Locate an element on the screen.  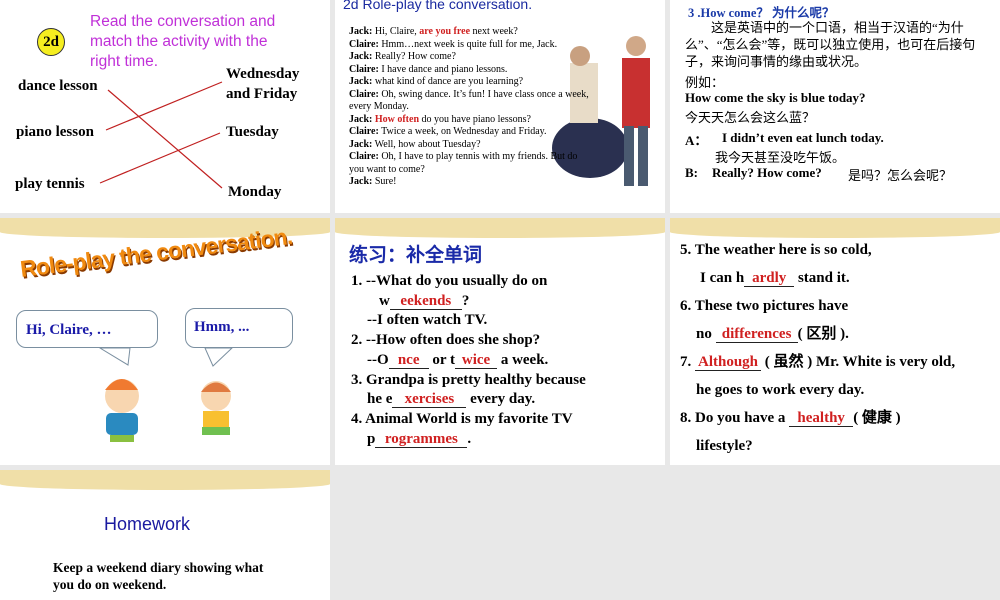
dialog-b-text: Really? How come? is located at coordinates (767, 172).